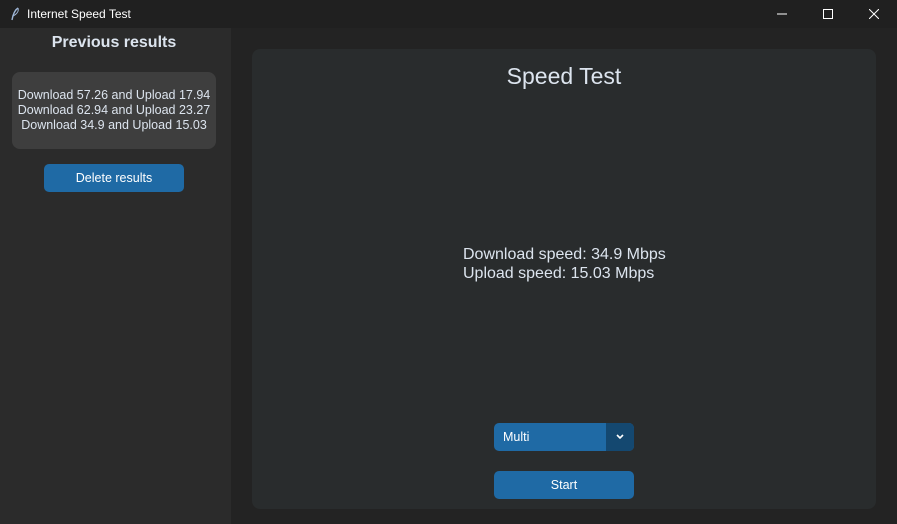 The image size is (897, 524). I want to click on maximize-icon, so click(828, 14).